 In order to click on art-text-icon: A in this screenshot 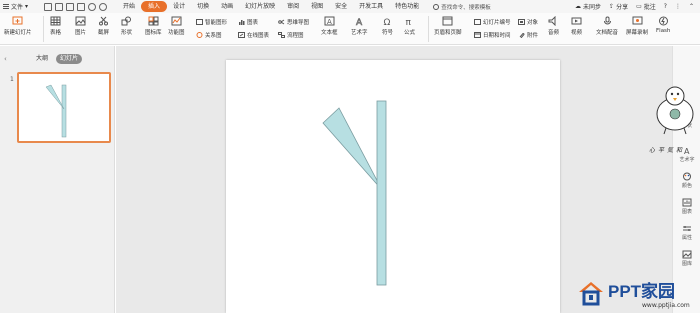, I will do `click(359, 22)`.